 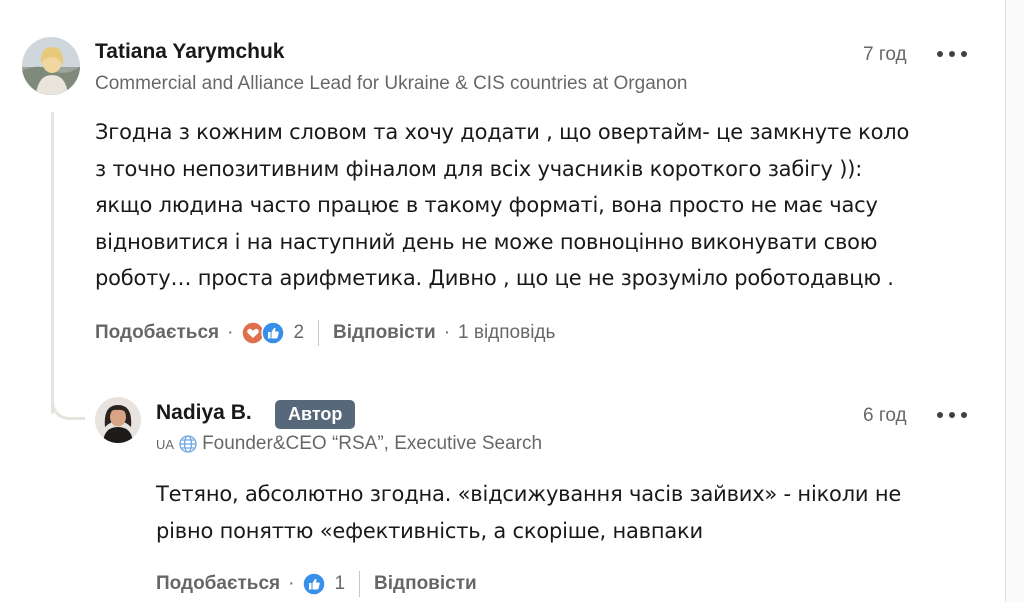 I want to click on comment-actions: Подобається · 2 Відповісти · 1 відповідь, so click(x=325, y=333).